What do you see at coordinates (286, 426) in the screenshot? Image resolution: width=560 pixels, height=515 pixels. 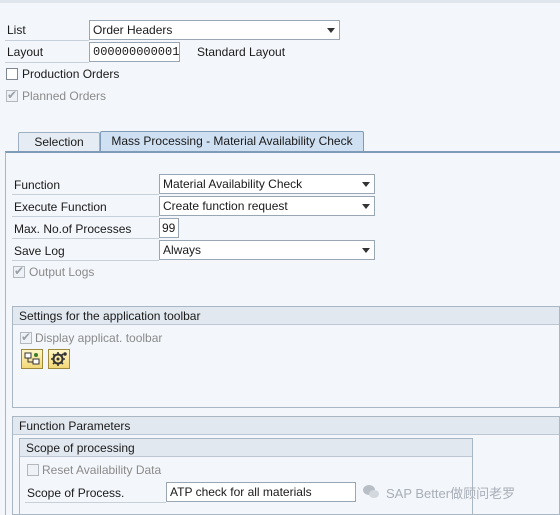 I see `function-parameters-title: Function Parameters` at bounding box center [286, 426].